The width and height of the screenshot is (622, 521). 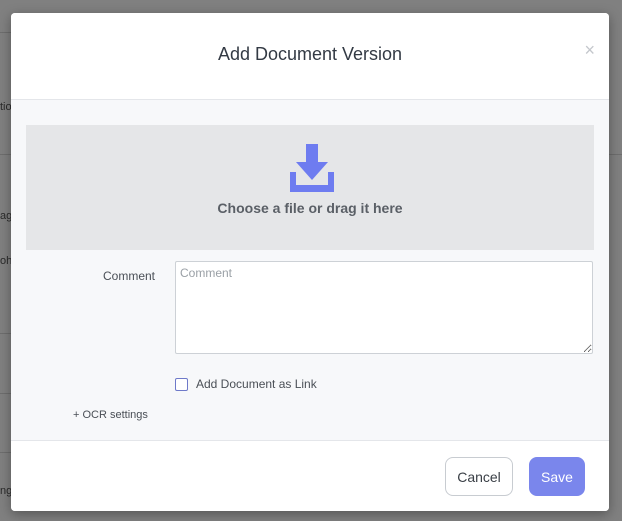 I want to click on dropzone-label: Choose a file or drag it here, so click(x=310, y=208).